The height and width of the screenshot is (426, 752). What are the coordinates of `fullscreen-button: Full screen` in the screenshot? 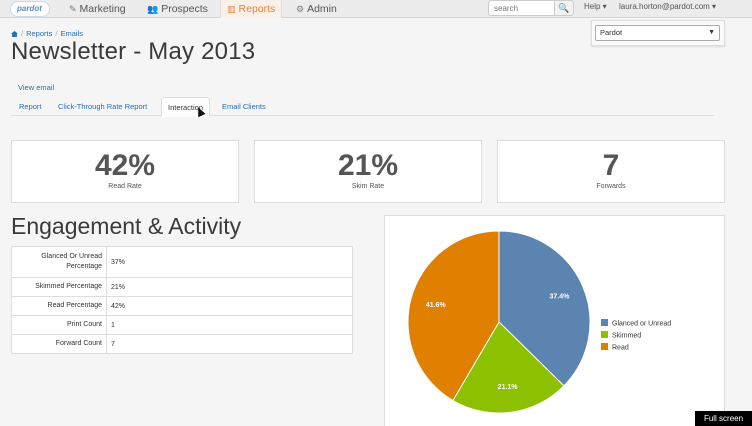 It's located at (723, 418).